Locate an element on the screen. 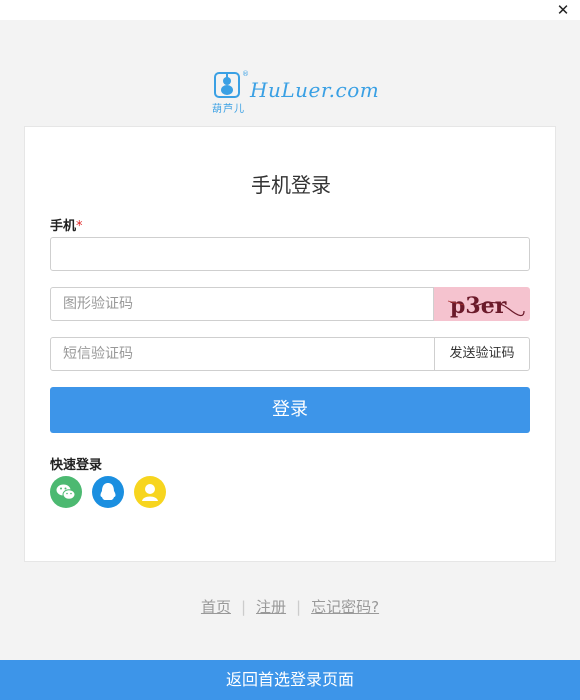 The image size is (580, 700). quick-login-label: 快速登录 is located at coordinates (76, 465).